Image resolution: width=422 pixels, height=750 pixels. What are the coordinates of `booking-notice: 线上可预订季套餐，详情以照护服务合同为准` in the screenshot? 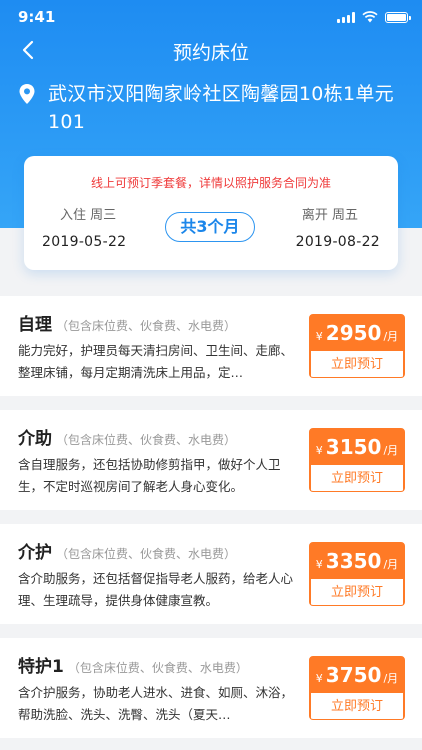 It's located at (210, 183).